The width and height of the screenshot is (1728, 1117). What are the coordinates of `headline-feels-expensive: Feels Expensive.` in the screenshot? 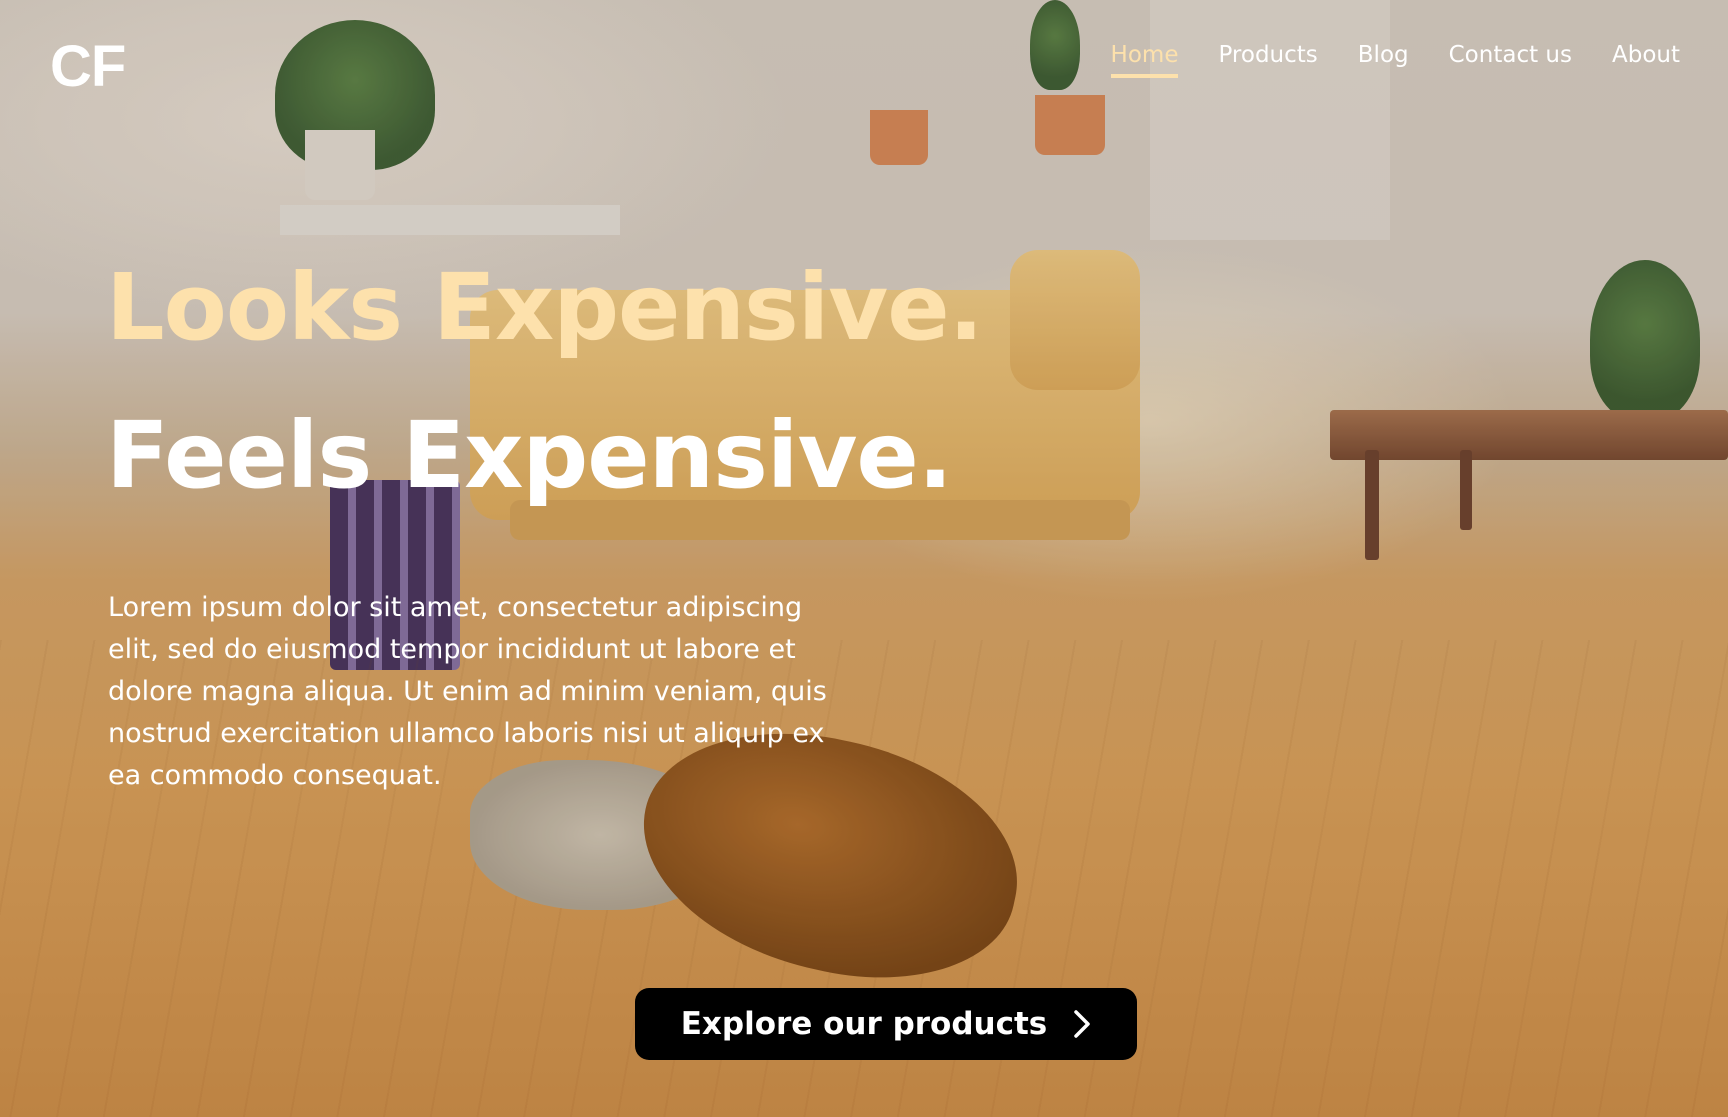 It's located at (529, 455).